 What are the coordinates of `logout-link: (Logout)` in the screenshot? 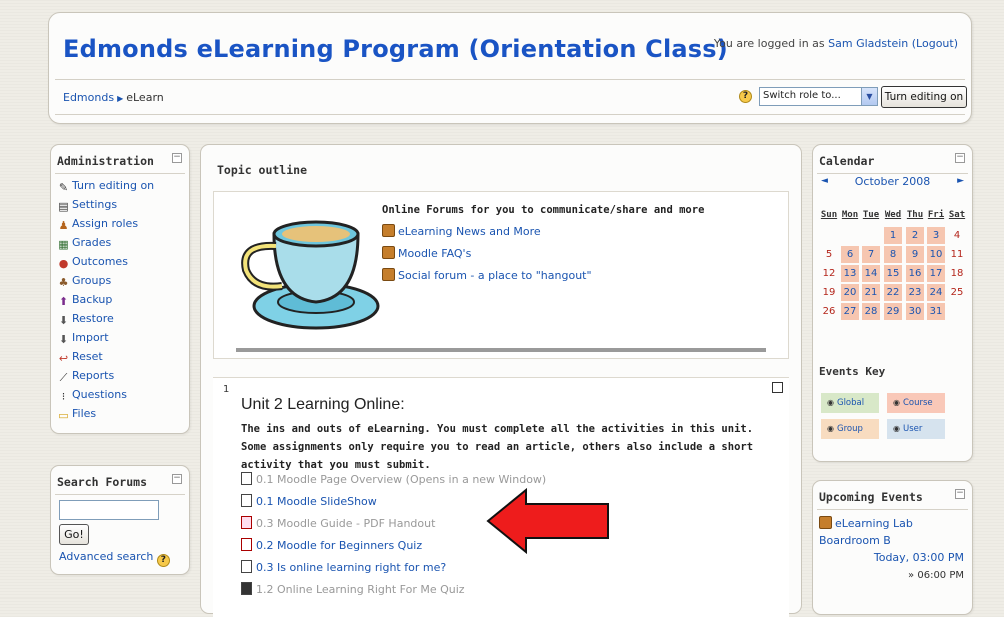 It's located at (935, 43).